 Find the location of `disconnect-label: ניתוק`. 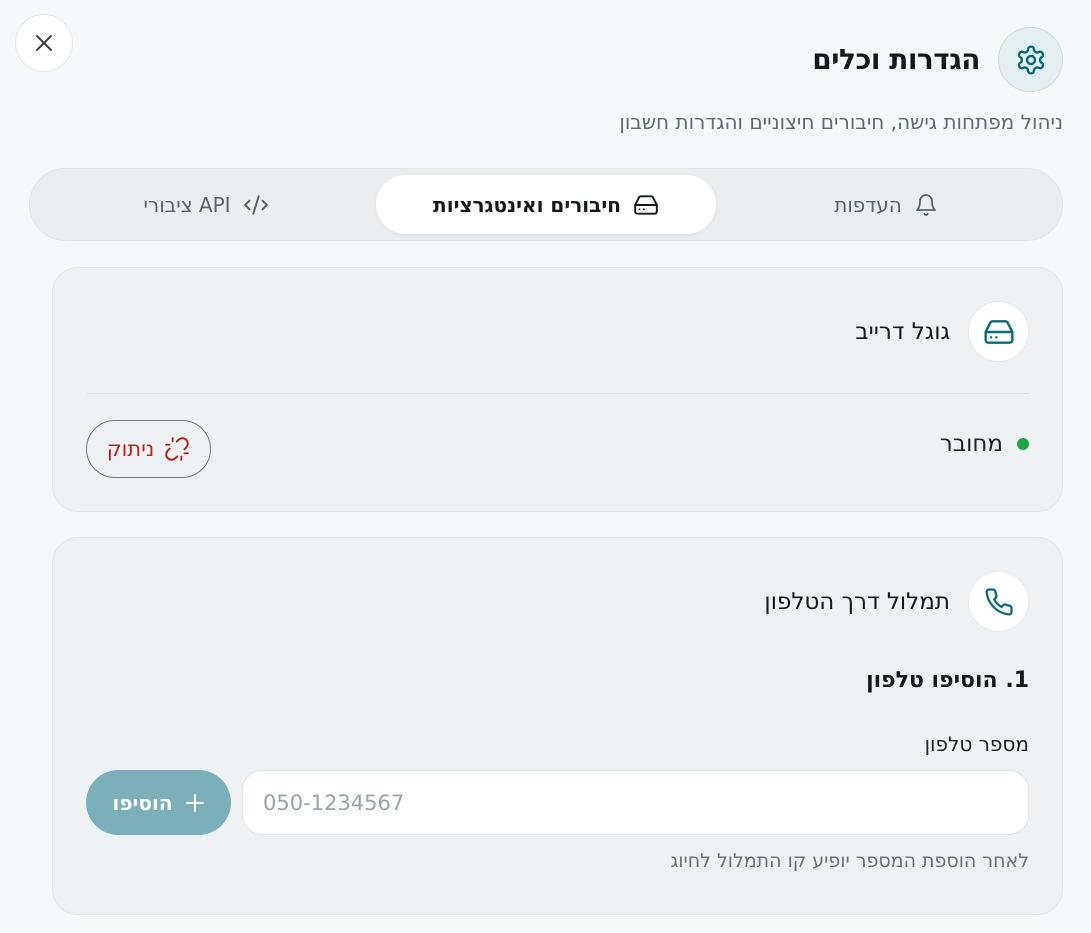

disconnect-label: ניתוק is located at coordinates (130, 449).